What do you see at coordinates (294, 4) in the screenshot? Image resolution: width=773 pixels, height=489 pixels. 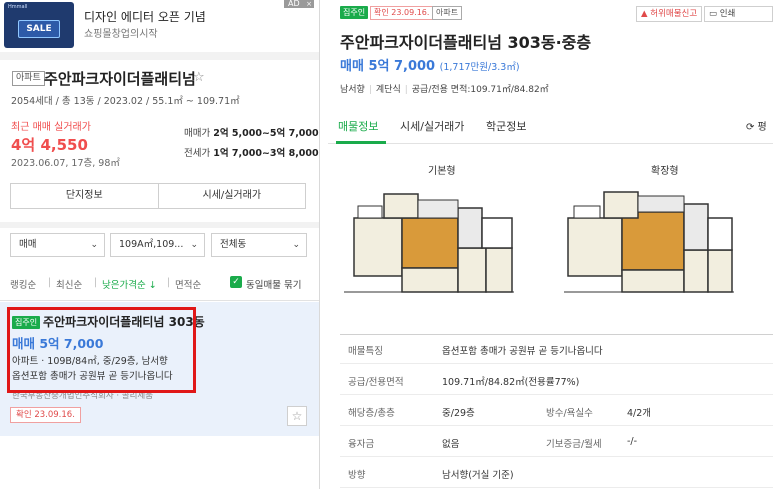 I see `ad-badge: AD` at bounding box center [294, 4].